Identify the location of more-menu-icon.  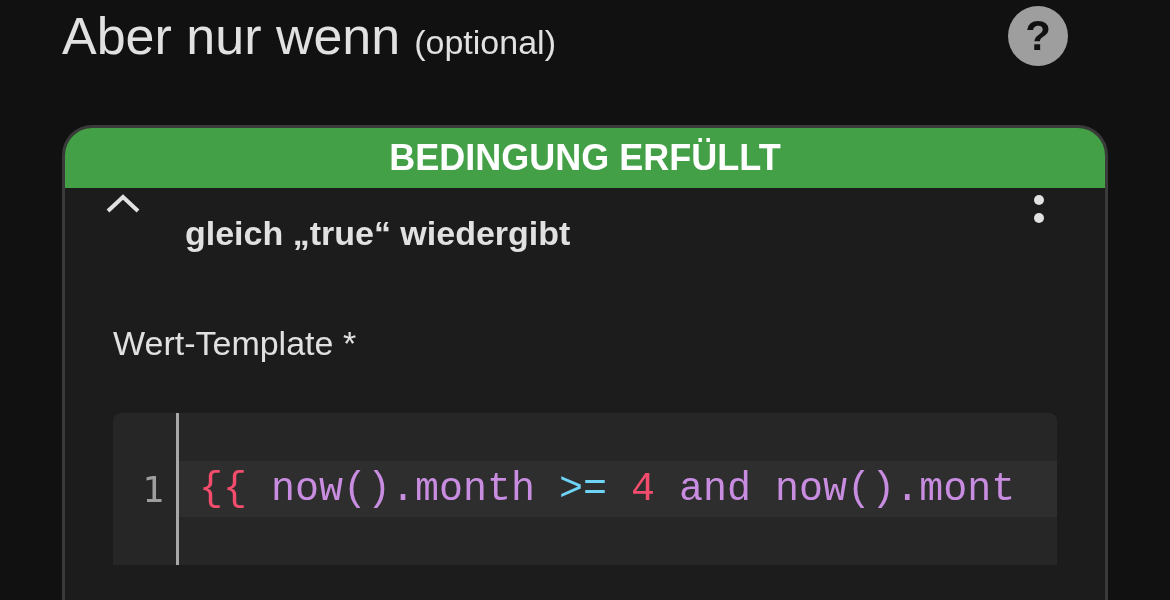
(1039, 209).